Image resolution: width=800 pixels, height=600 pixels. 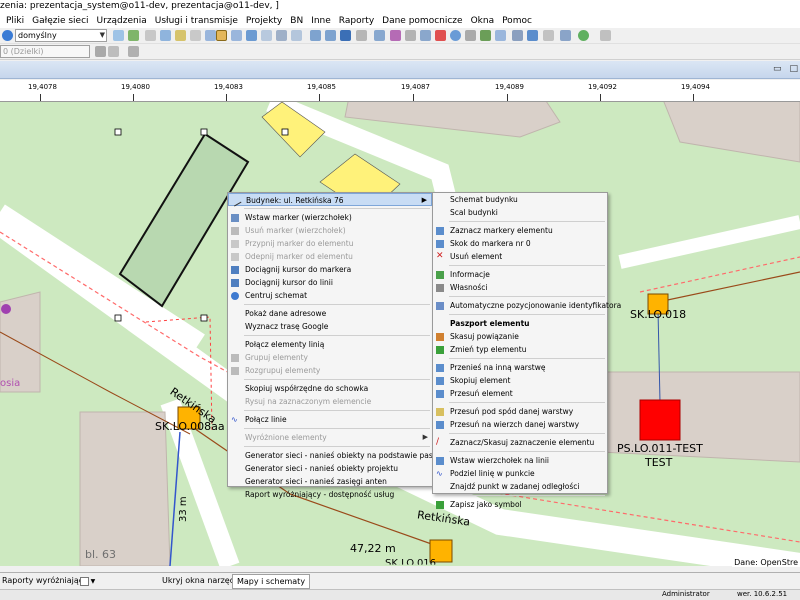 What do you see at coordinates (45, 51) in the screenshot?
I see `layer-combo: 0 (Dzielki)` at bounding box center [45, 51].